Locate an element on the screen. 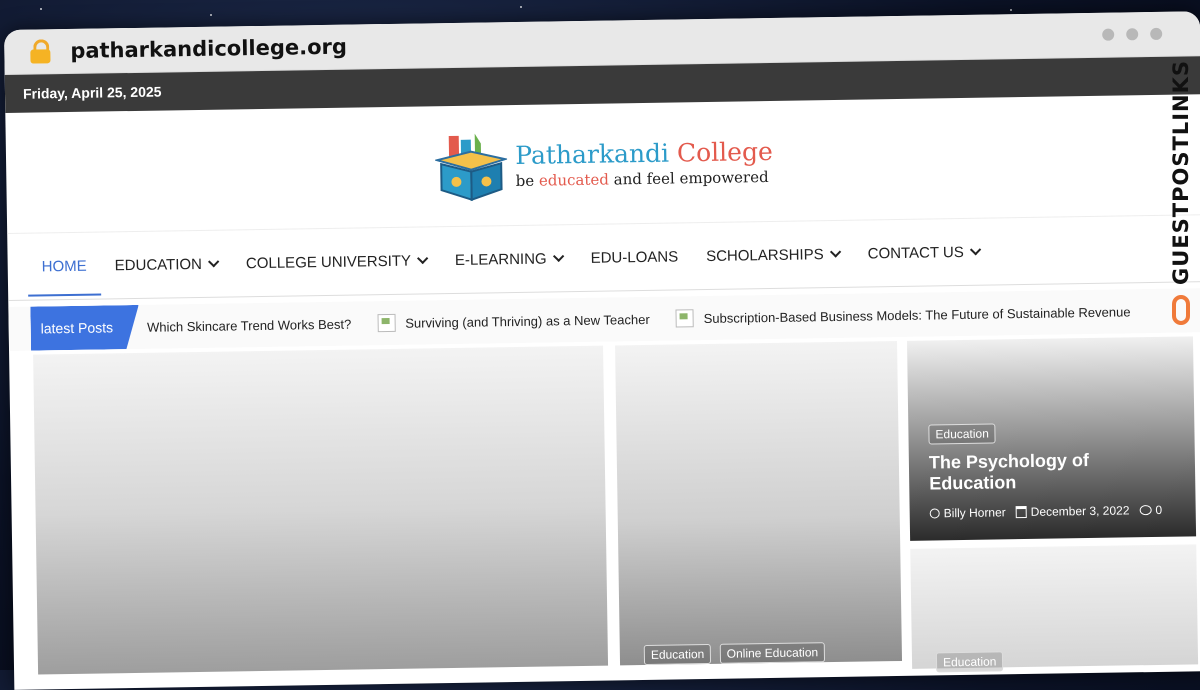  nav-label: SCHOLARSHIPS is located at coordinates (765, 255).